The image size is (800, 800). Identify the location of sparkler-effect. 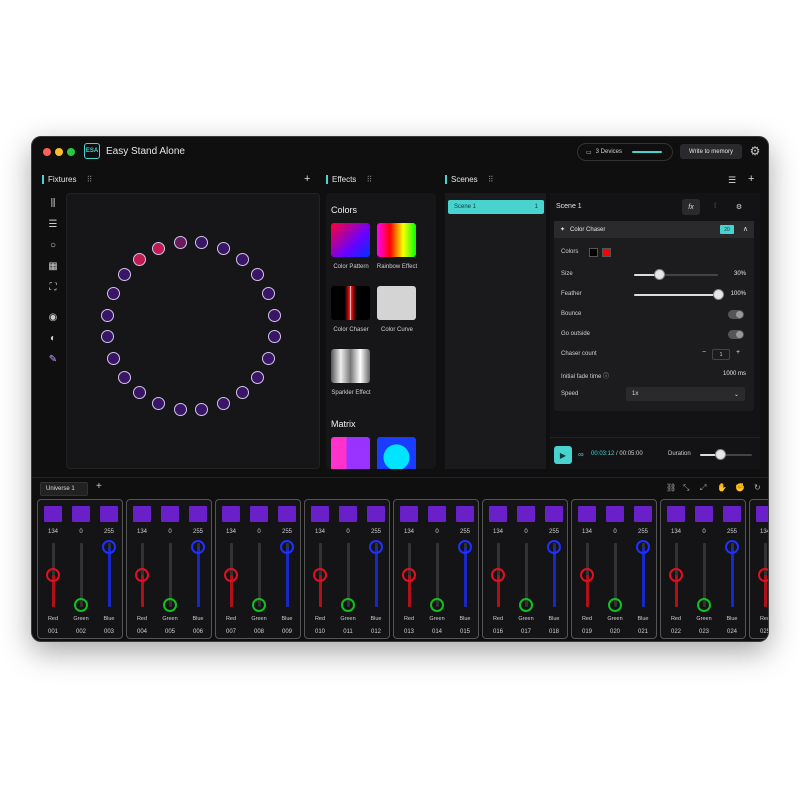
(350, 366).